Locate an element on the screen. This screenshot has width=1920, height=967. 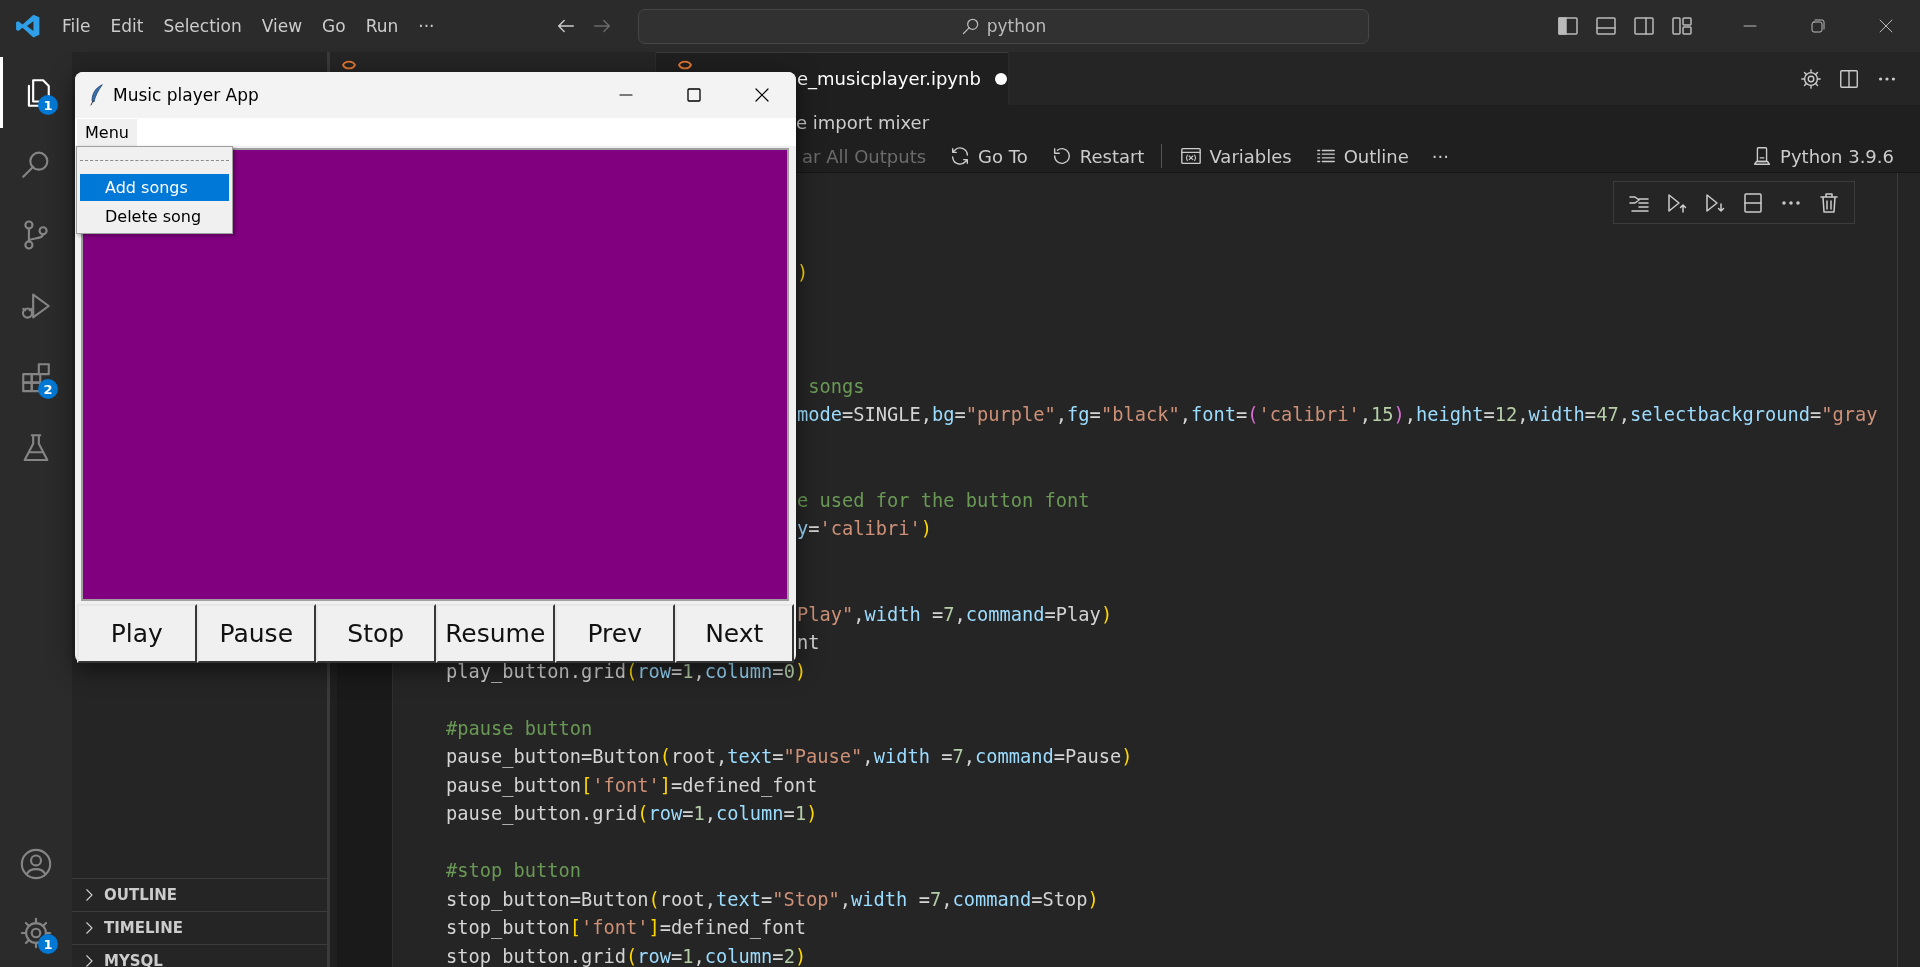
menu-item: File is located at coordinates (76, 26).